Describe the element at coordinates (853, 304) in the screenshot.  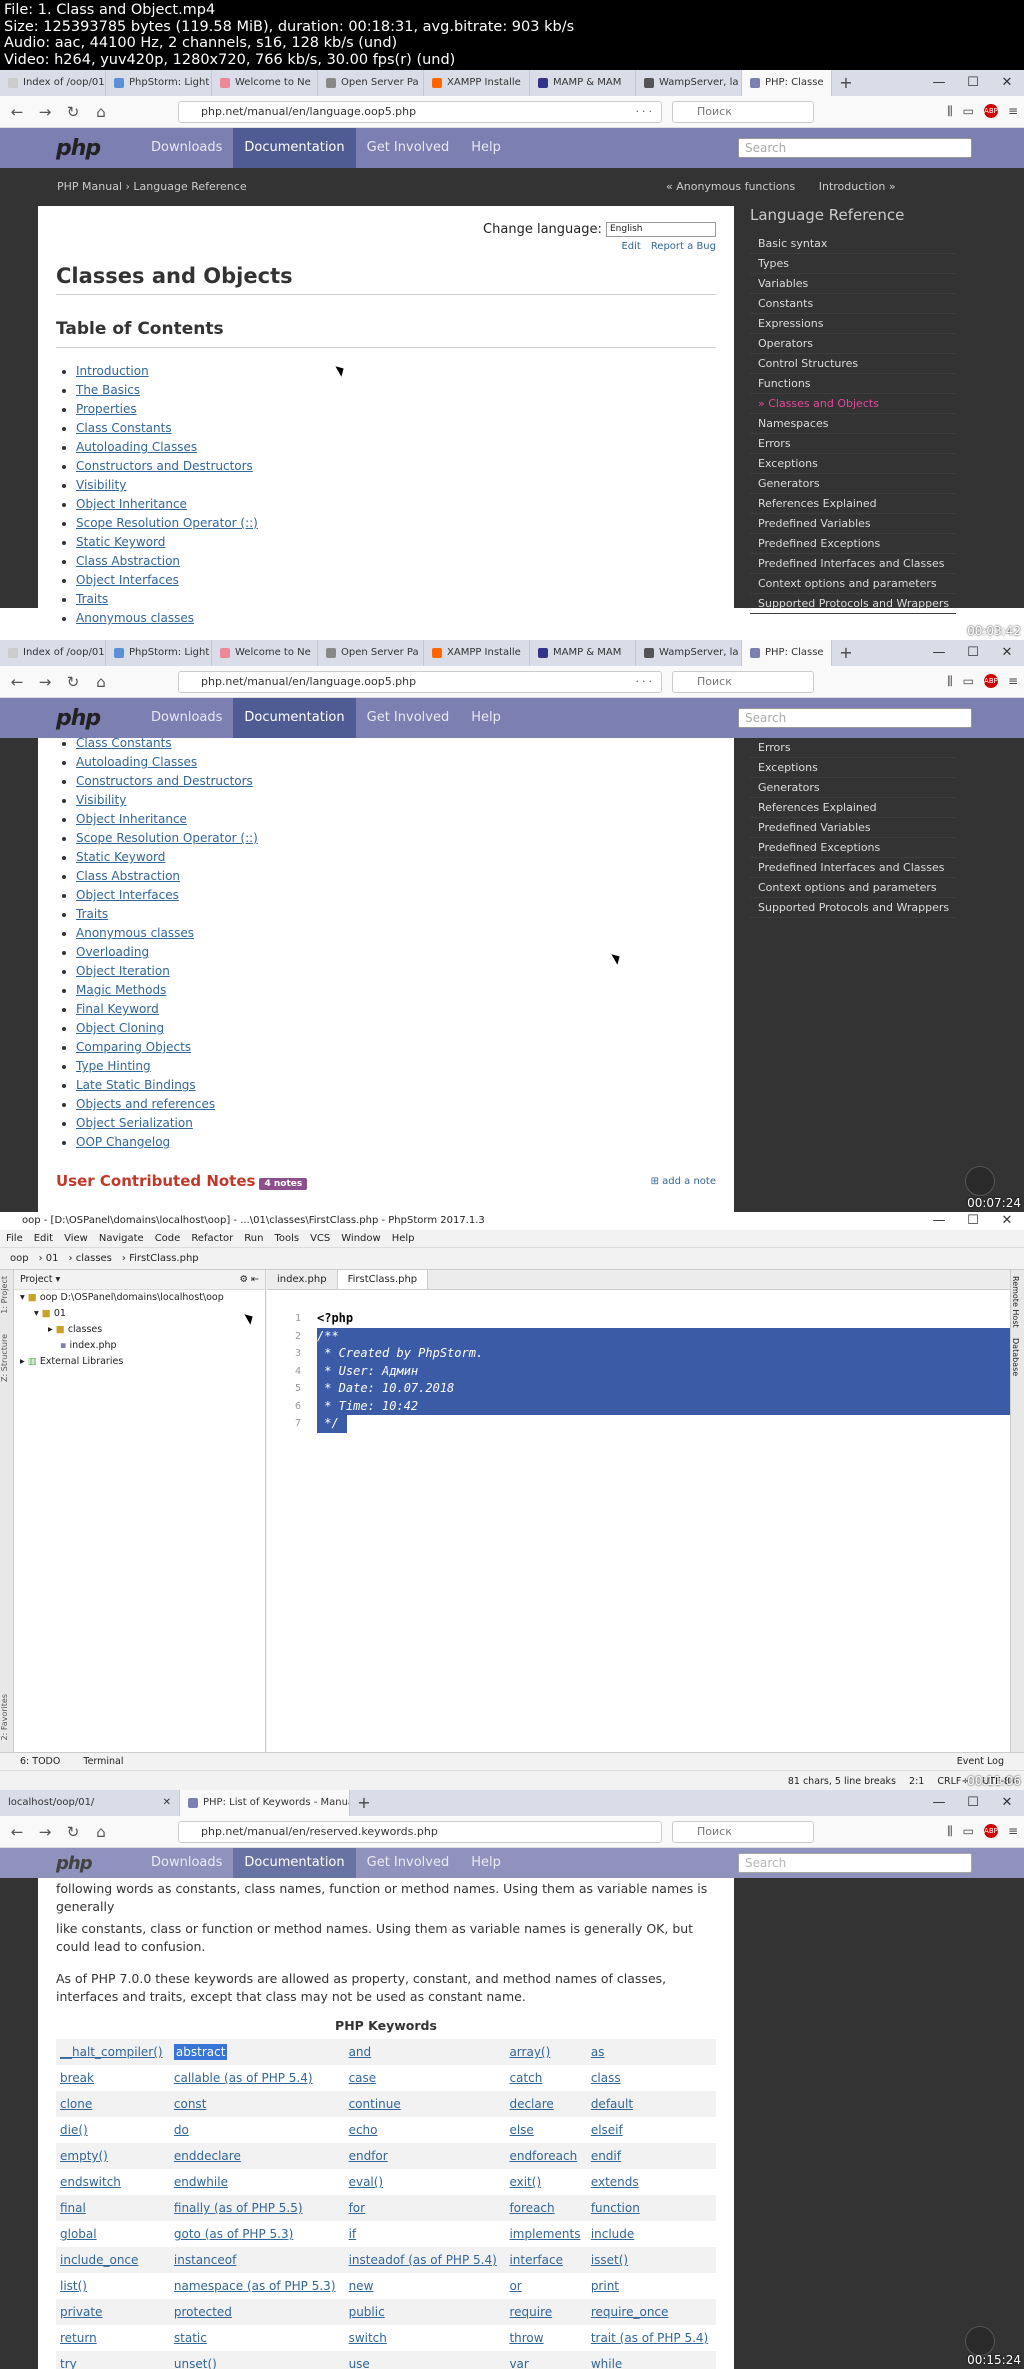
I see `sidebar-item: Constants` at that location.